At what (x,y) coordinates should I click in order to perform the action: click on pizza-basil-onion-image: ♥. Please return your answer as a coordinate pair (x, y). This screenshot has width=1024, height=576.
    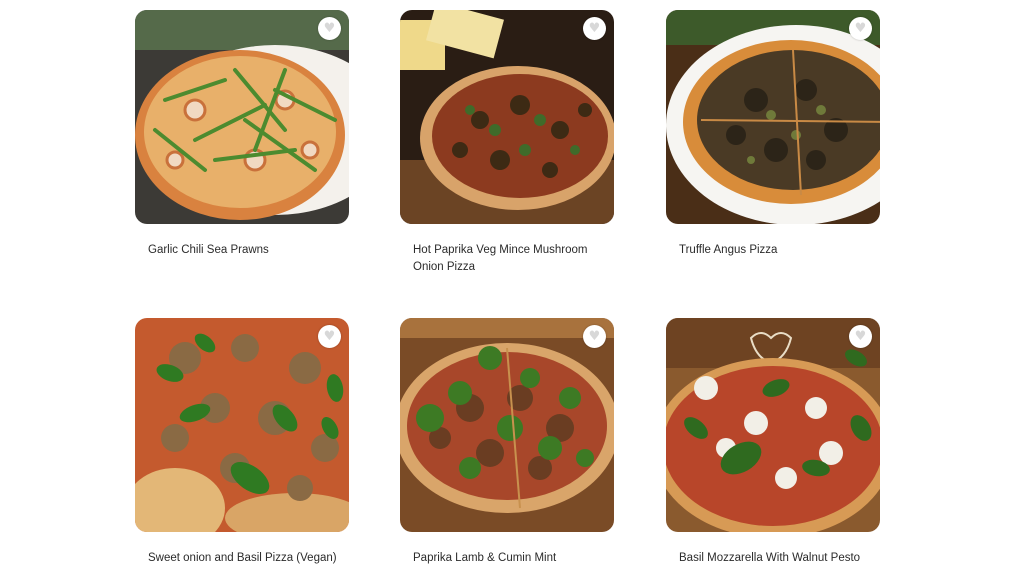
    Looking at the image, I should click on (242, 425).